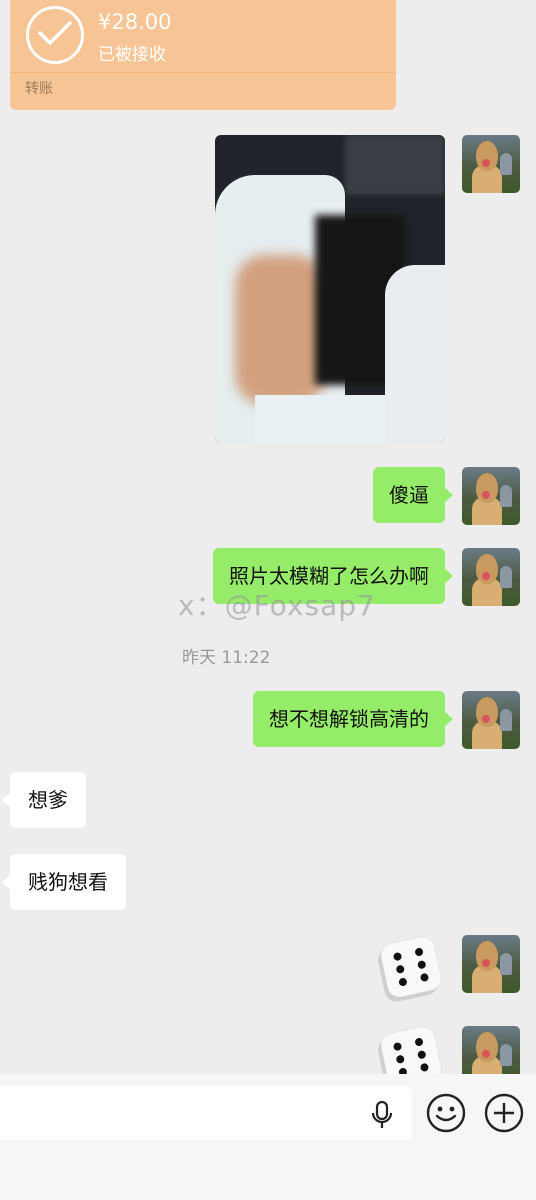 This screenshot has height=1200, width=536. Describe the element at coordinates (44, 800) in the screenshot. I see `message-bubble-received: 想爹` at that location.